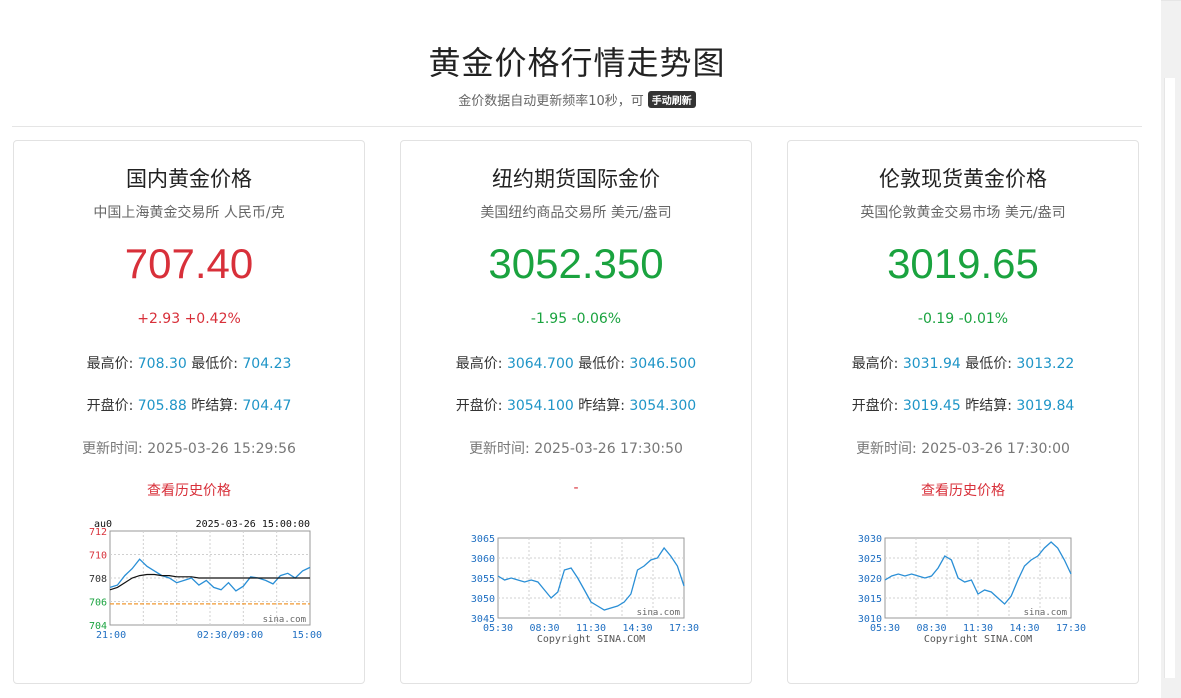 The image size is (1181, 698). I want to click on y-tick-label: 3065, so click(483, 539).